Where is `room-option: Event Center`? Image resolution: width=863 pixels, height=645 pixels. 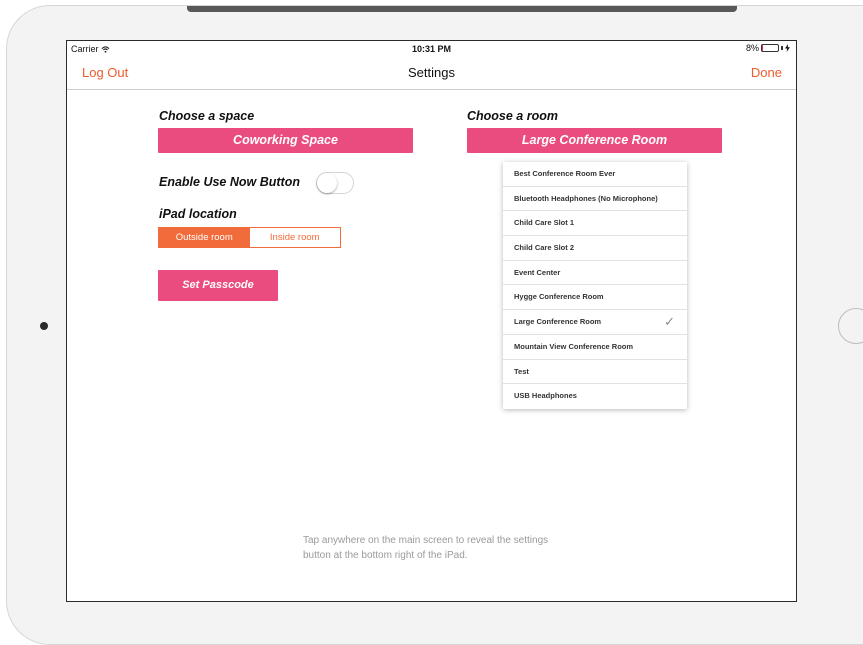 room-option: Event Center is located at coordinates (595, 273).